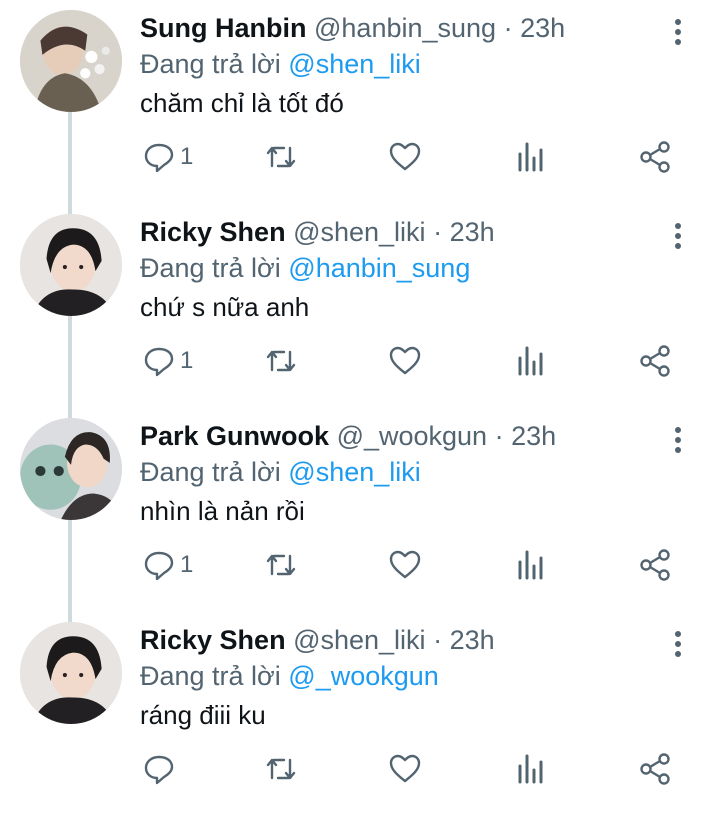 The width and height of the screenshot is (720, 816). Describe the element at coordinates (363, 676) in the screenshot. I see `mention-link: @_wookgun` at that location.